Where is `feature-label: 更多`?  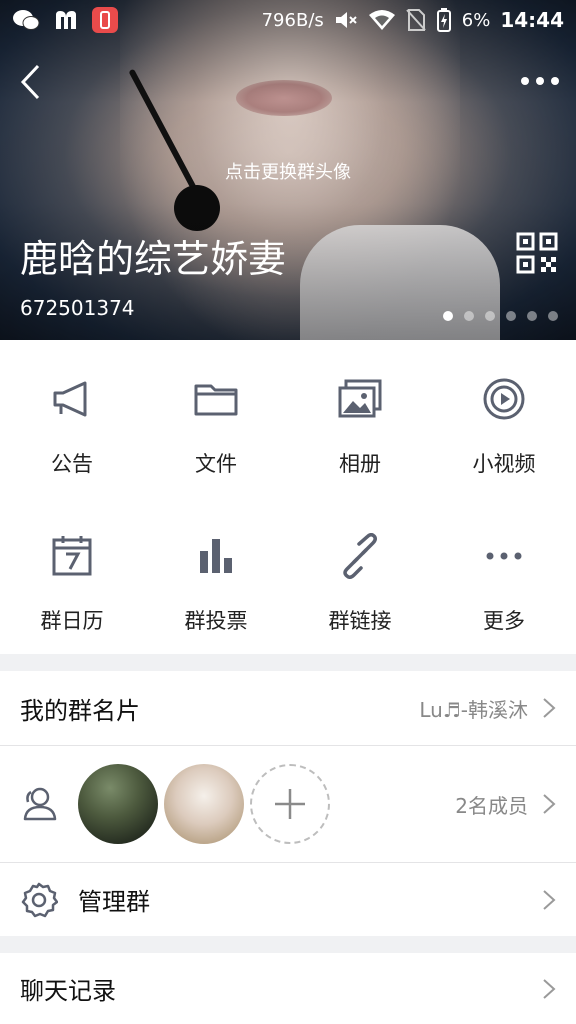 feature-label: 更多 is located at coordinates (504, 621).